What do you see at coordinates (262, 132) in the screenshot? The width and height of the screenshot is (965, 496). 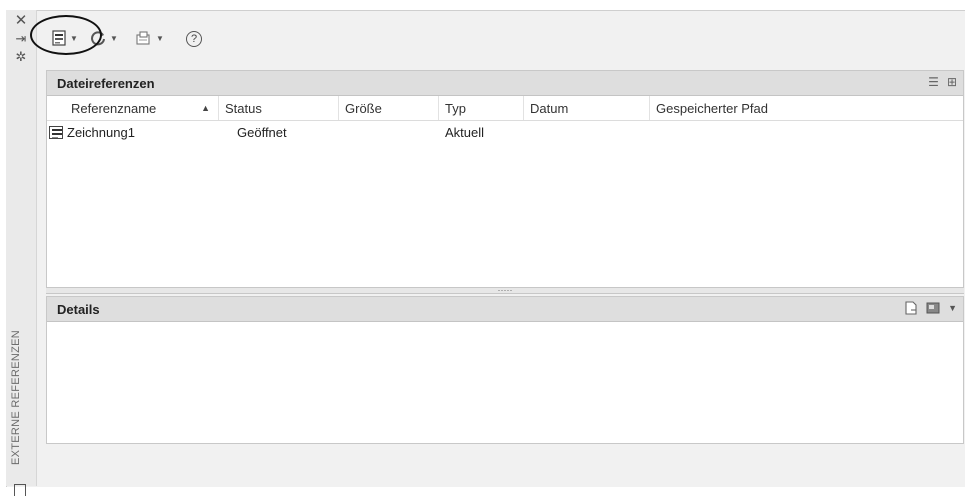 I see `cell-status: Geöffnet` at bounding box center [262, 132].